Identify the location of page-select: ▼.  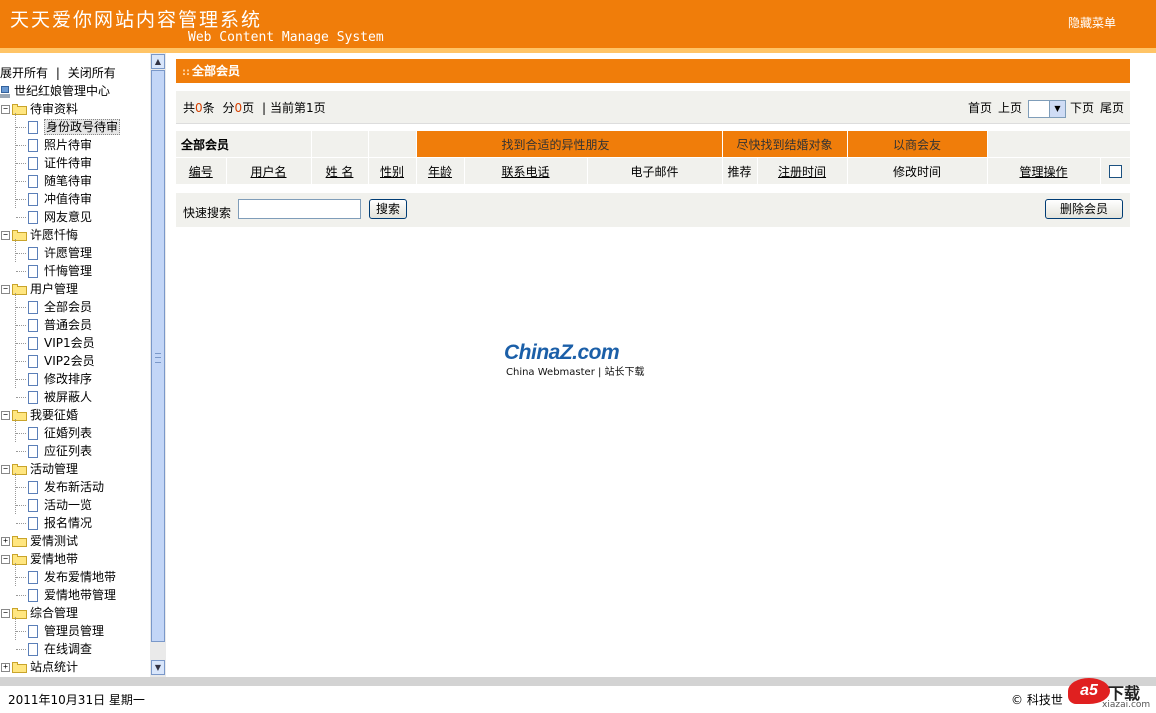
(1046, 108).